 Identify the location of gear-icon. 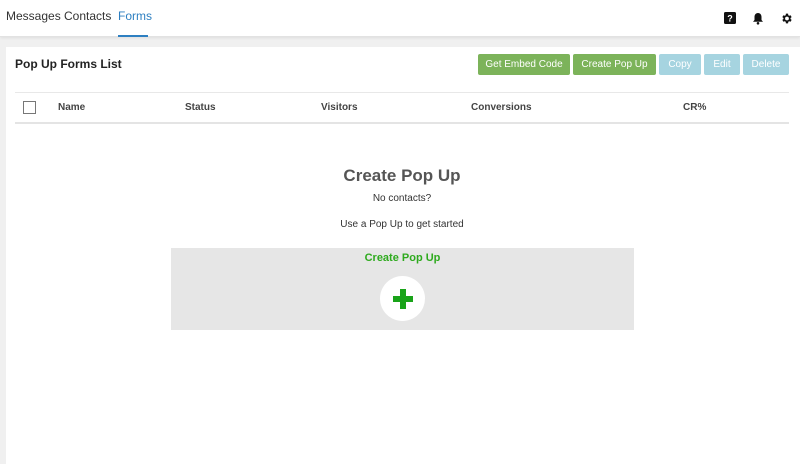
(786, 18).